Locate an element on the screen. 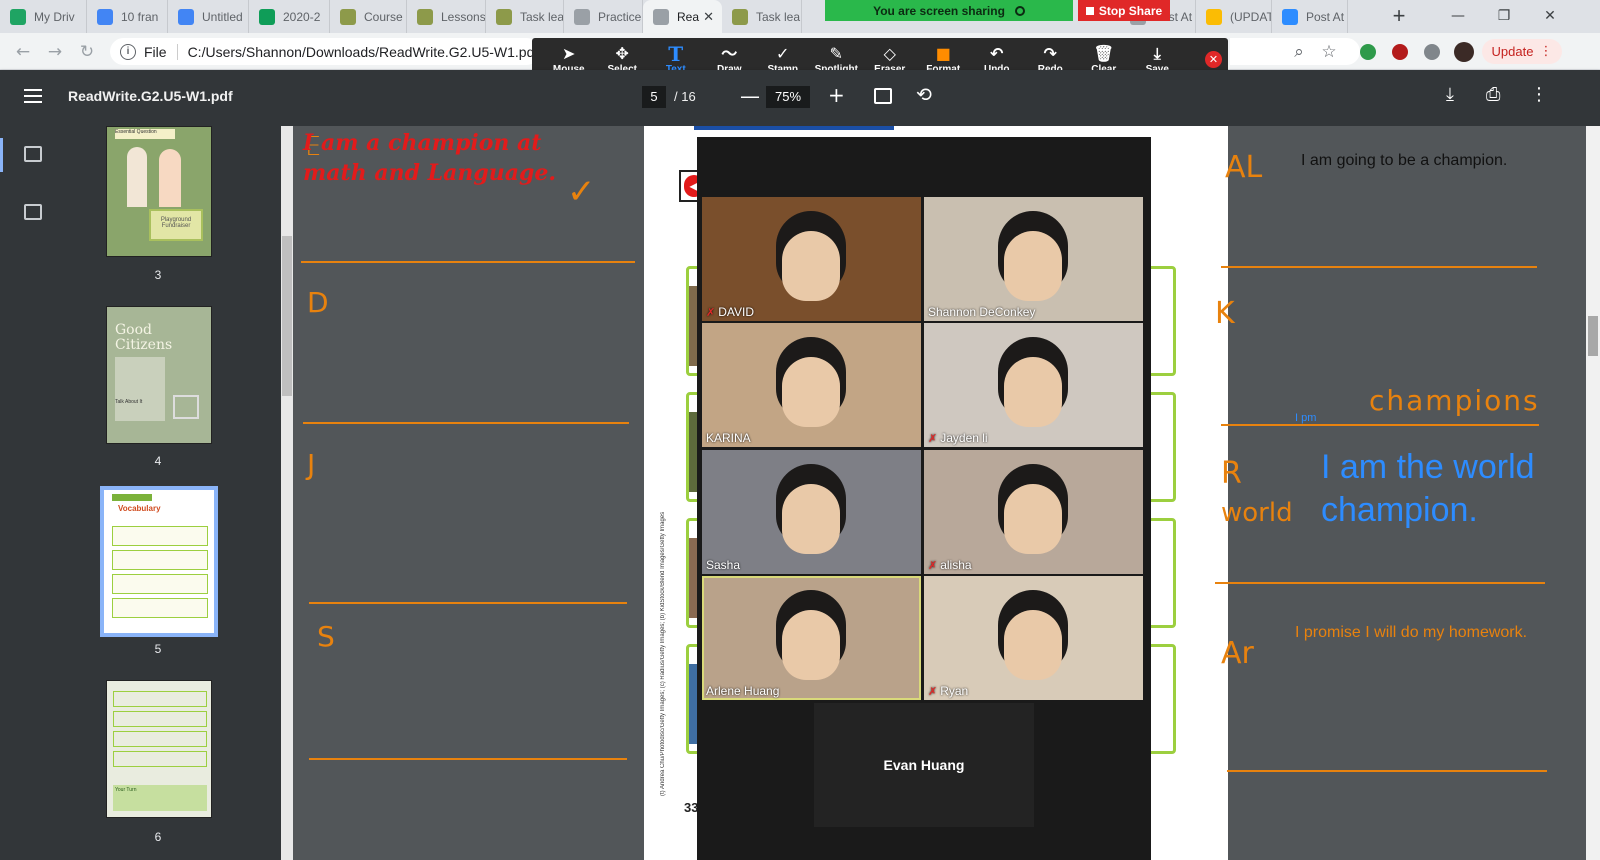  participant-tile: ✗ DAVID is located at coordinates (811, 259).